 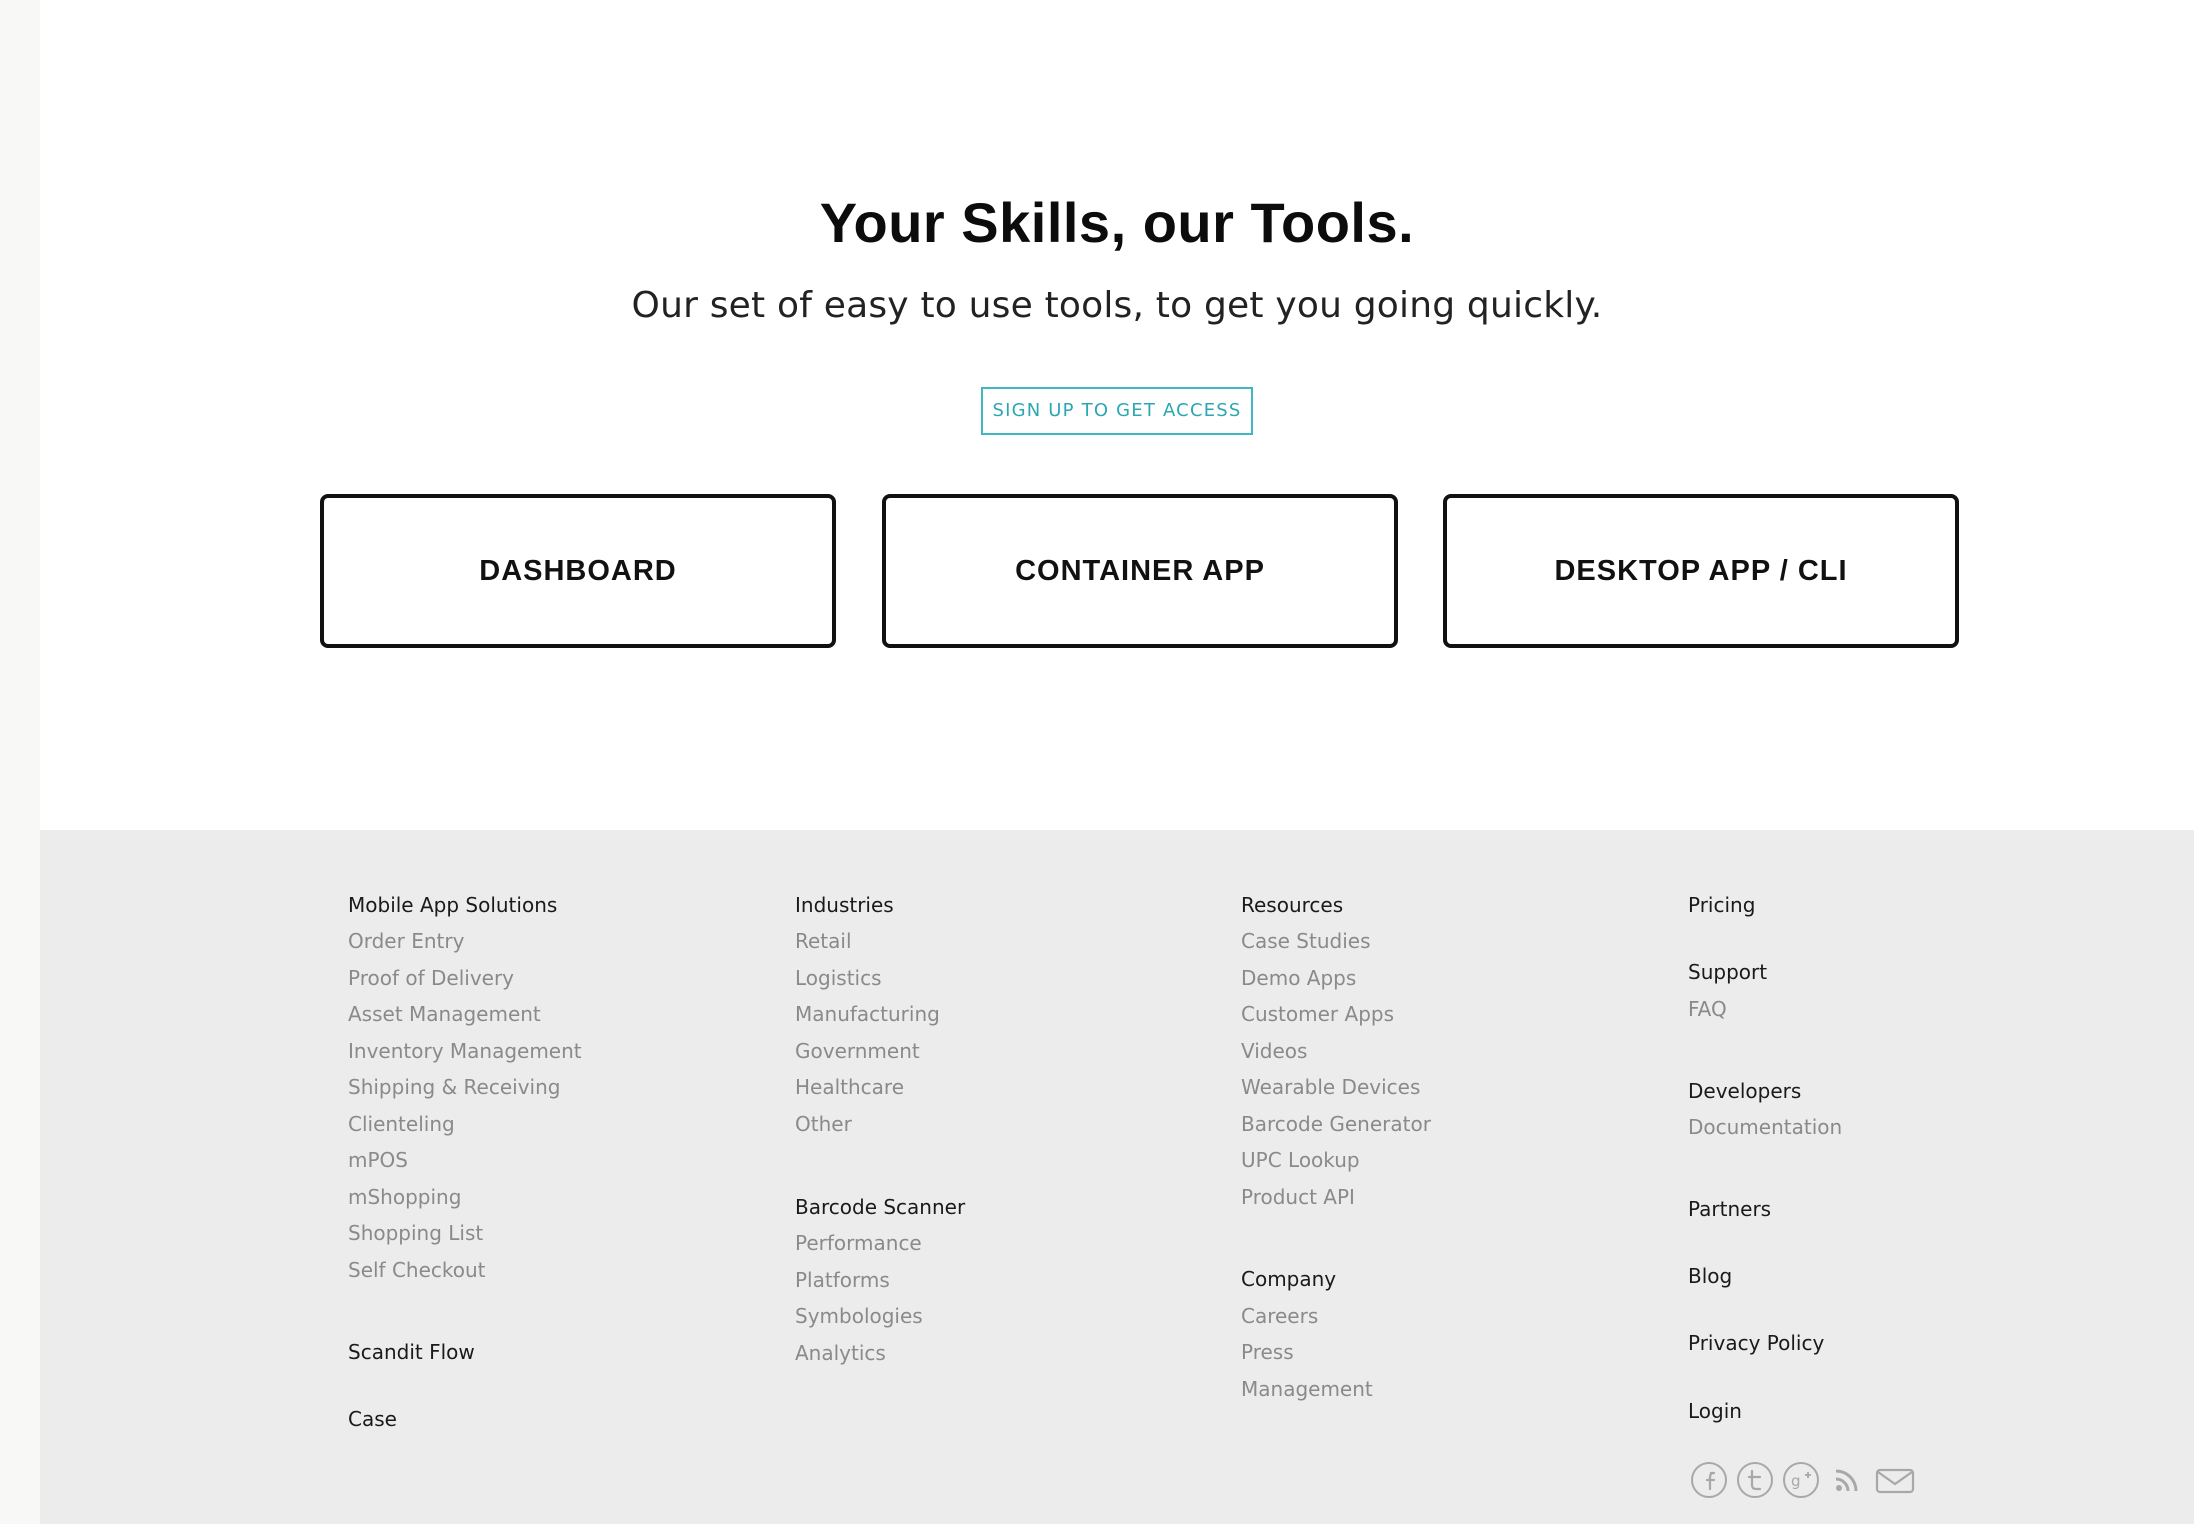 I want to click on footer-link: Inventory Management, so click(x=465, y=1051).